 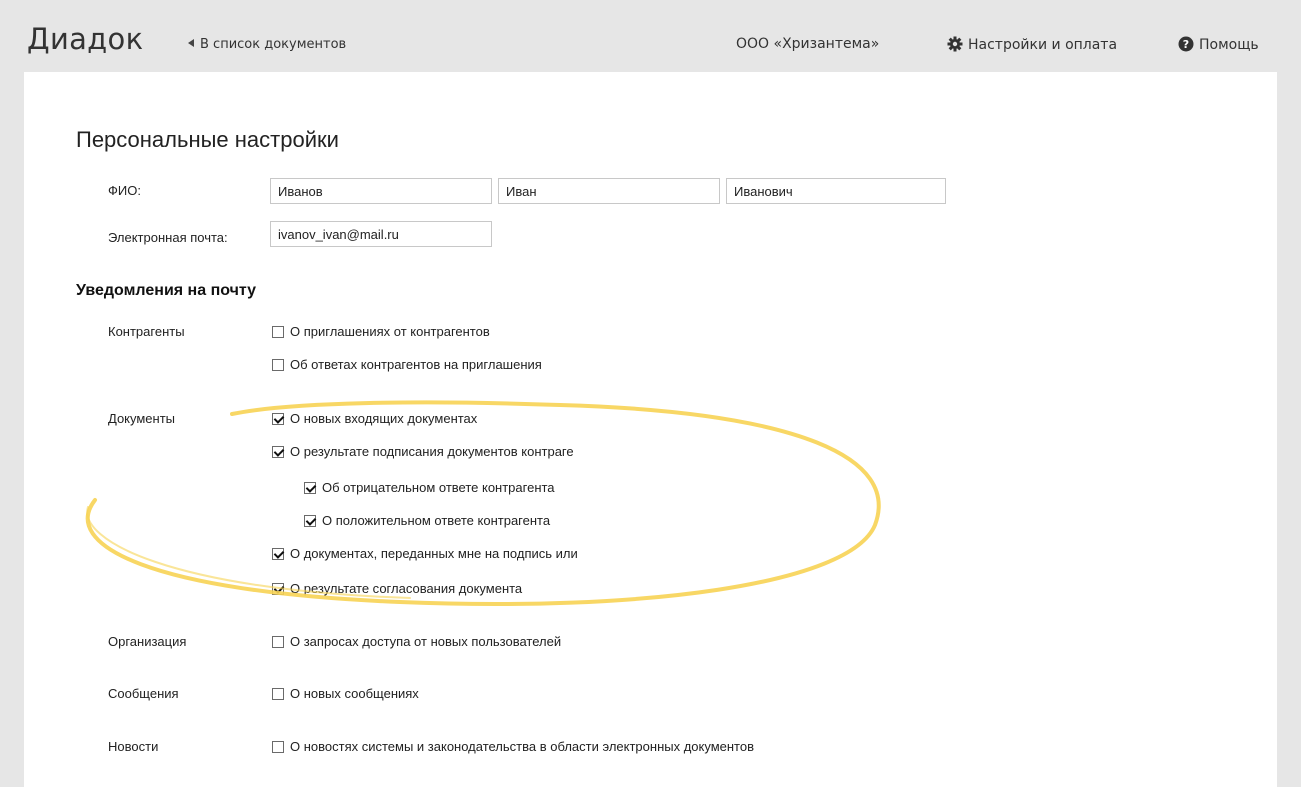 I want to click on back-arrow-icon, so click(x=191, y=43).